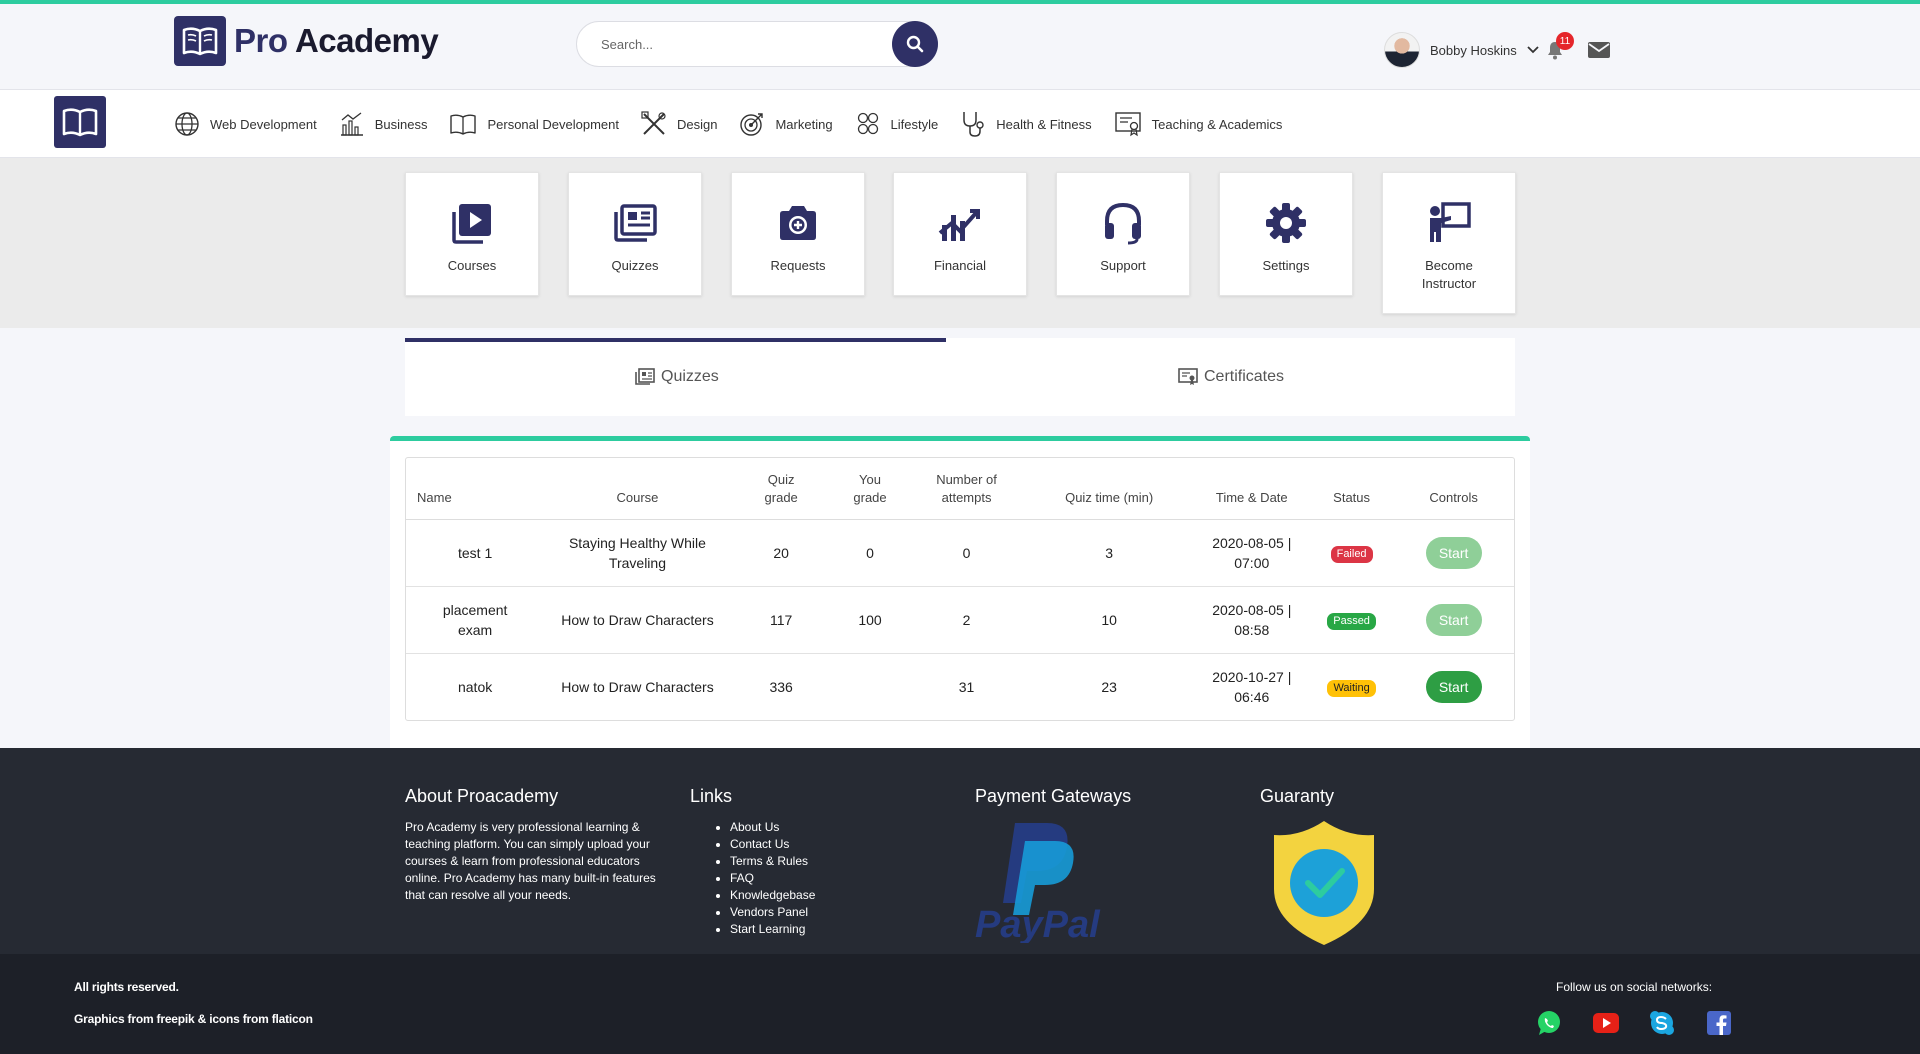 The width and height of the screenshot is (1920, 1054). Describe the element at coordinates (870, 553) in the screenshot. I see `cell-you-grade: 0` at that location.